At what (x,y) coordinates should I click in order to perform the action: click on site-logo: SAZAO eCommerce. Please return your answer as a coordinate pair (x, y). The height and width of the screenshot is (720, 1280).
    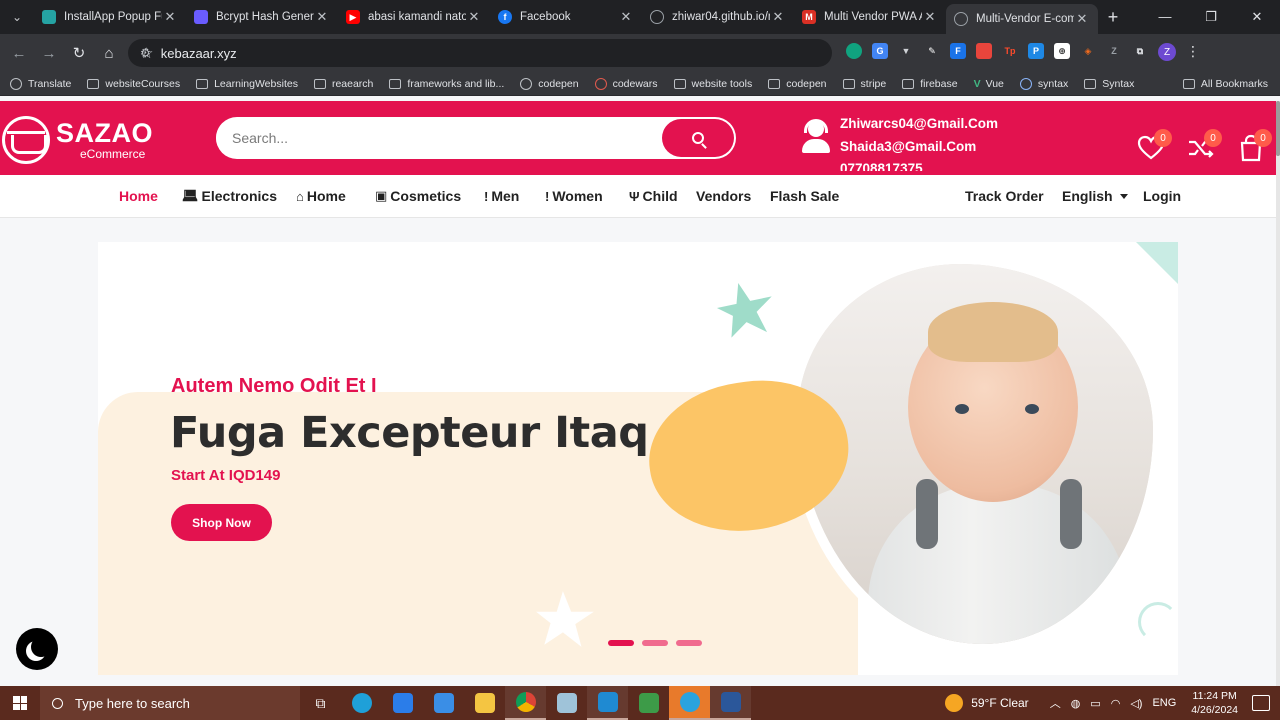
    Looking at the image, I should click on (77, 140).